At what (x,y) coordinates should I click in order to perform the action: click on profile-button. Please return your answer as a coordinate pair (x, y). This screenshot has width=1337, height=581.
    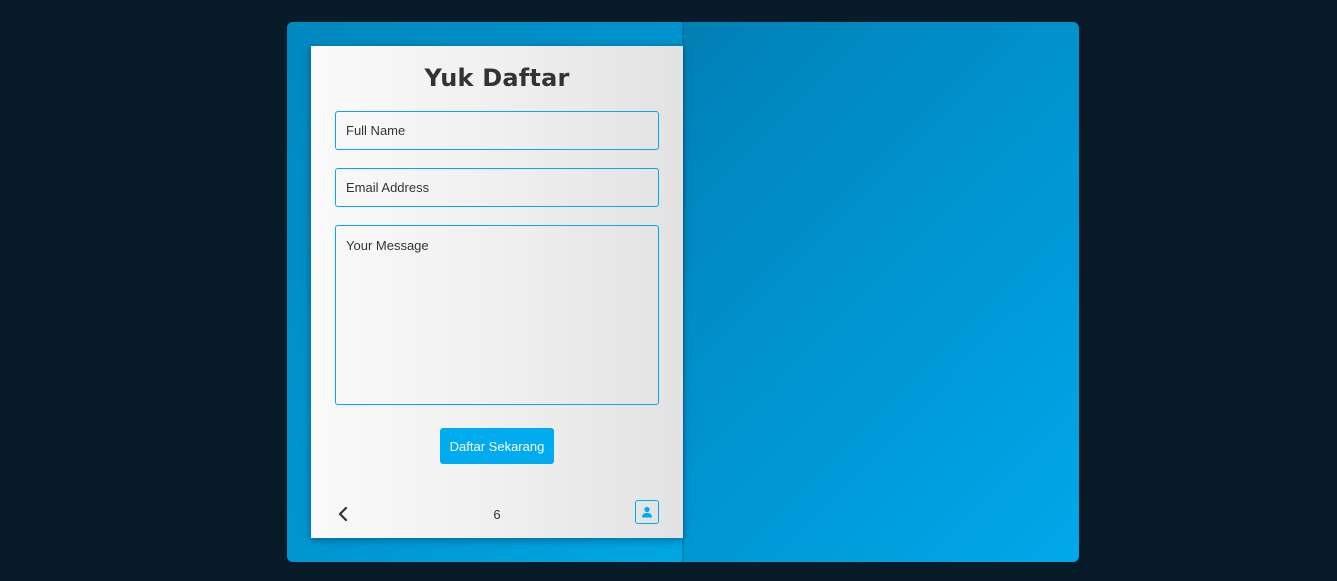
    Looking at the image, I should click on (647, 512).